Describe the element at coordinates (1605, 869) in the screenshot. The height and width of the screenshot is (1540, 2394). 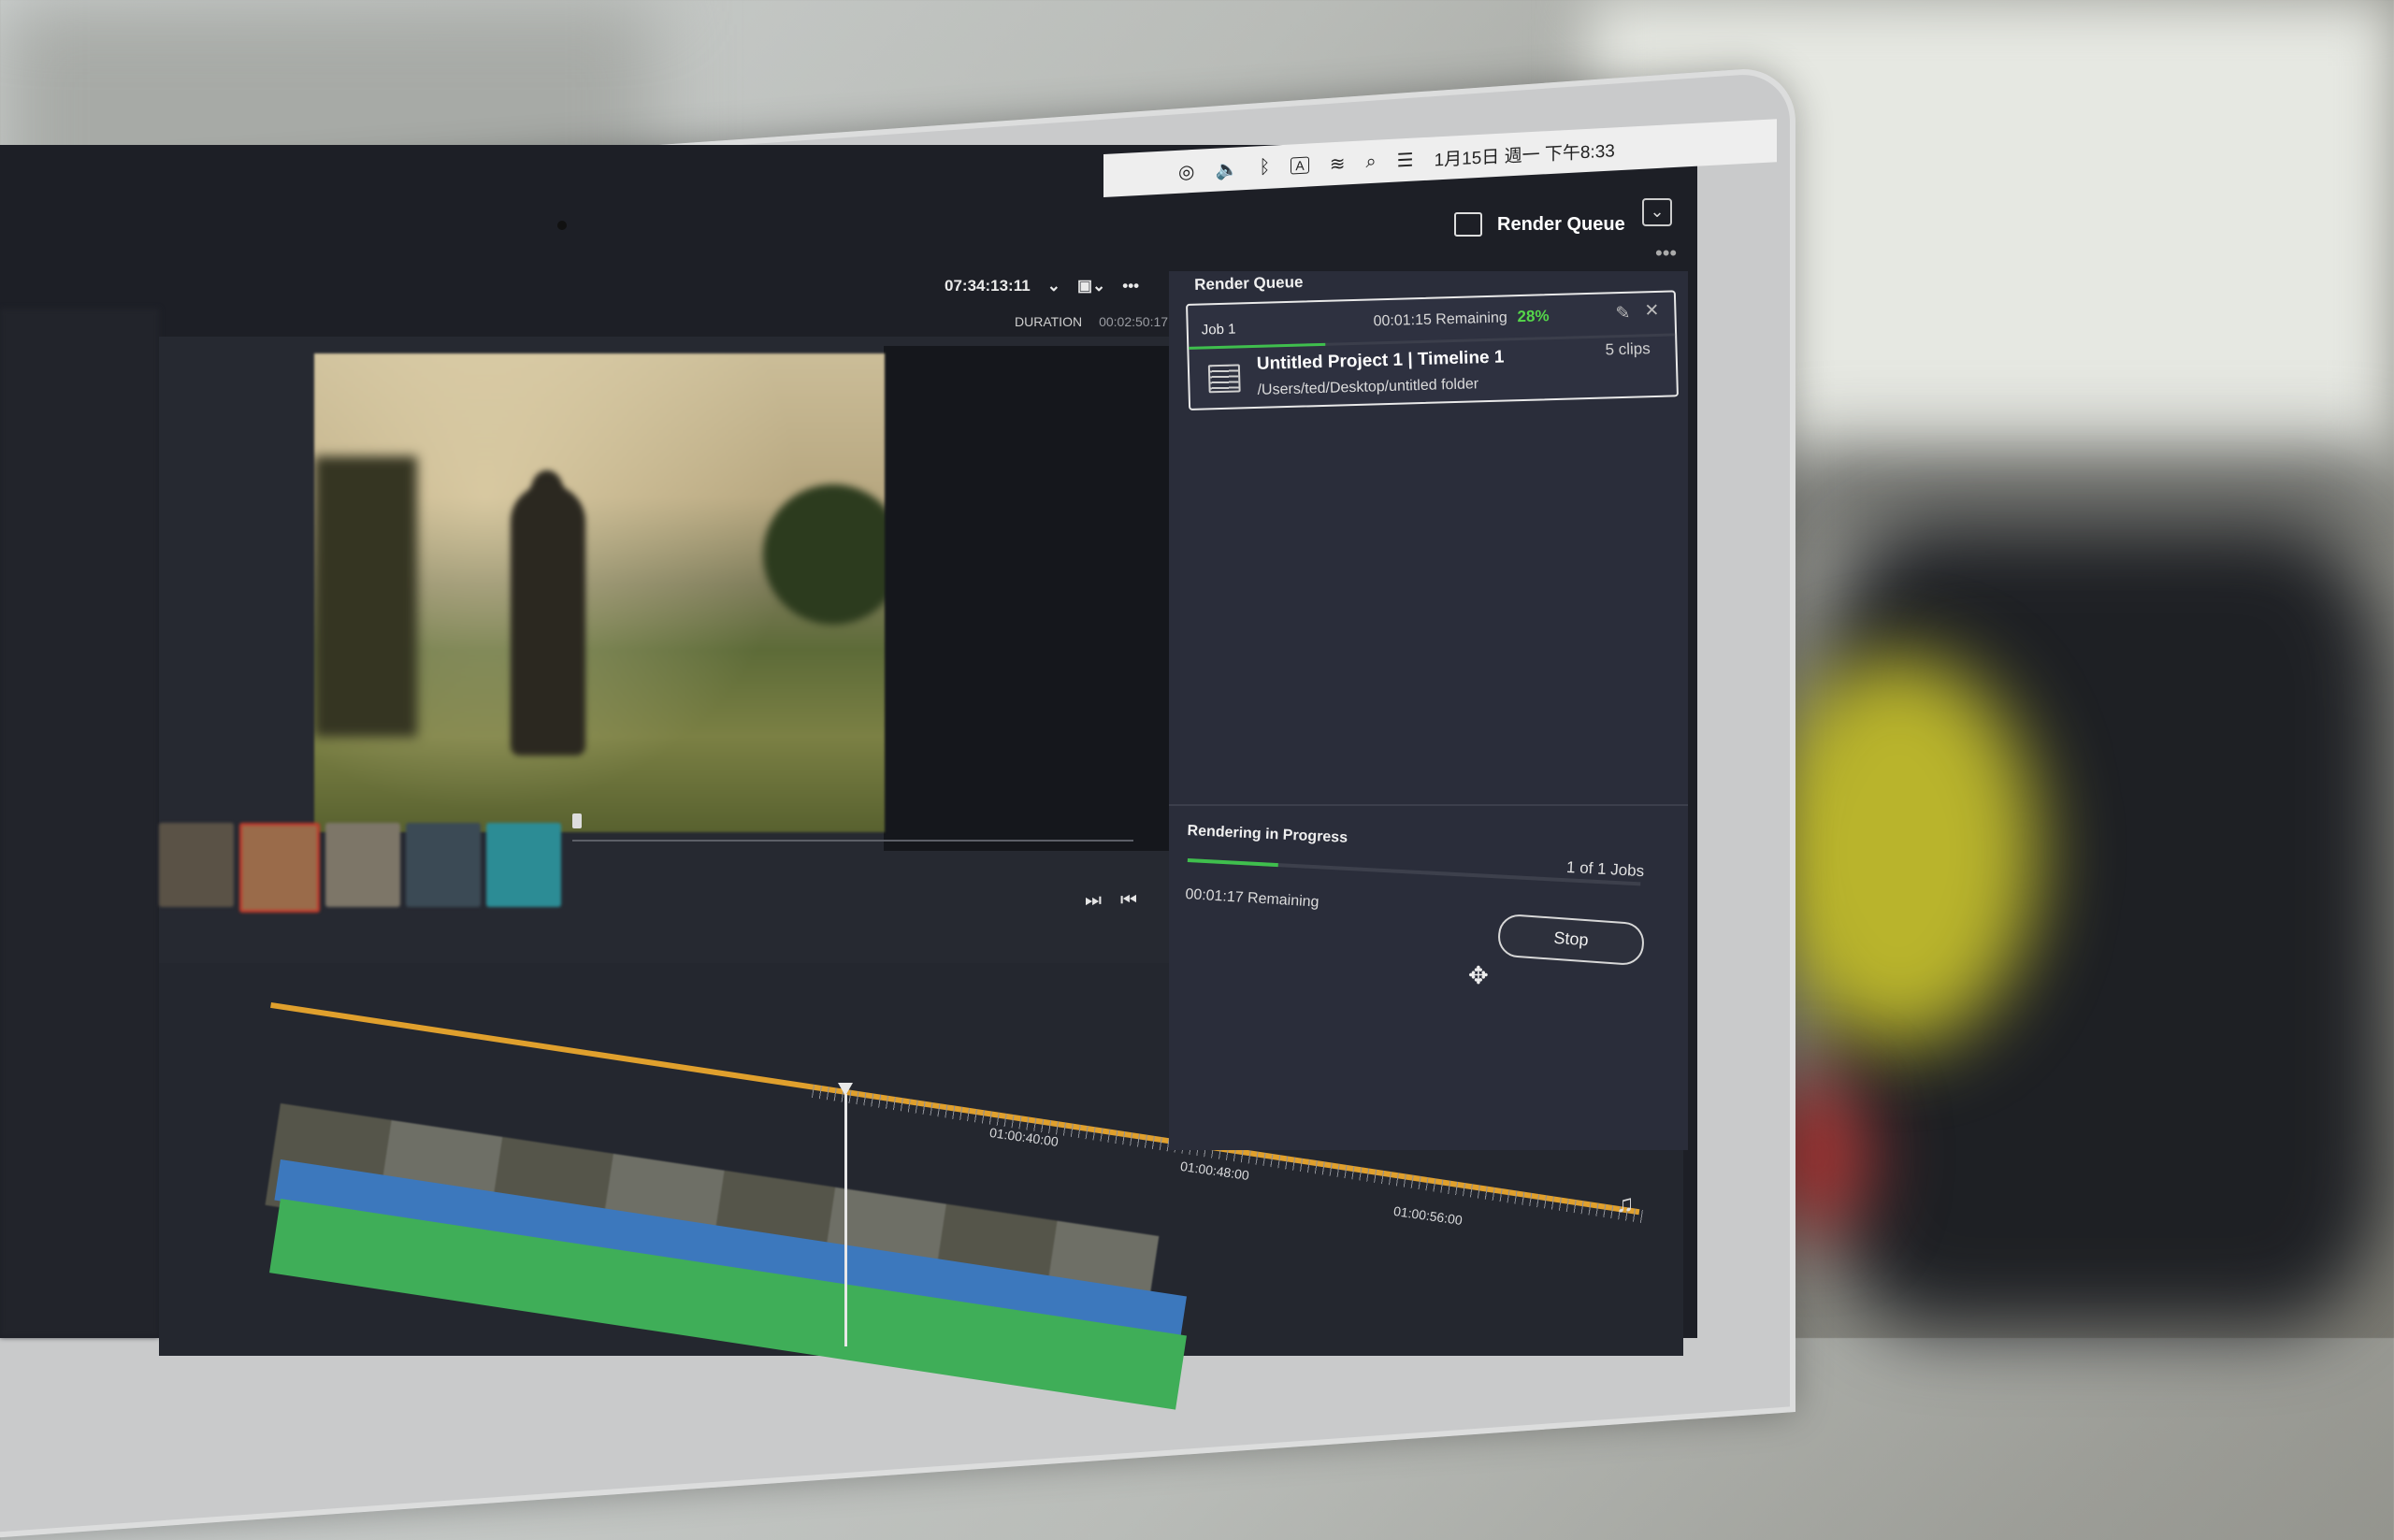
I see `jobs-count: 1 of 1 Jobs` at that location.